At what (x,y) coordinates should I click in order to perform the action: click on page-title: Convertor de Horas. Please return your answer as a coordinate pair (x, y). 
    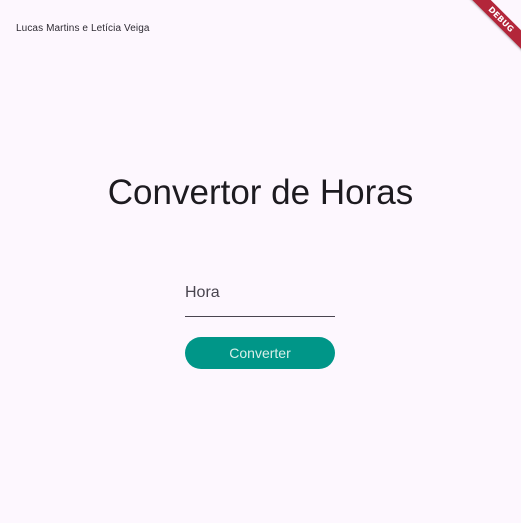
    Looking at the image, I should click on (260, 192).